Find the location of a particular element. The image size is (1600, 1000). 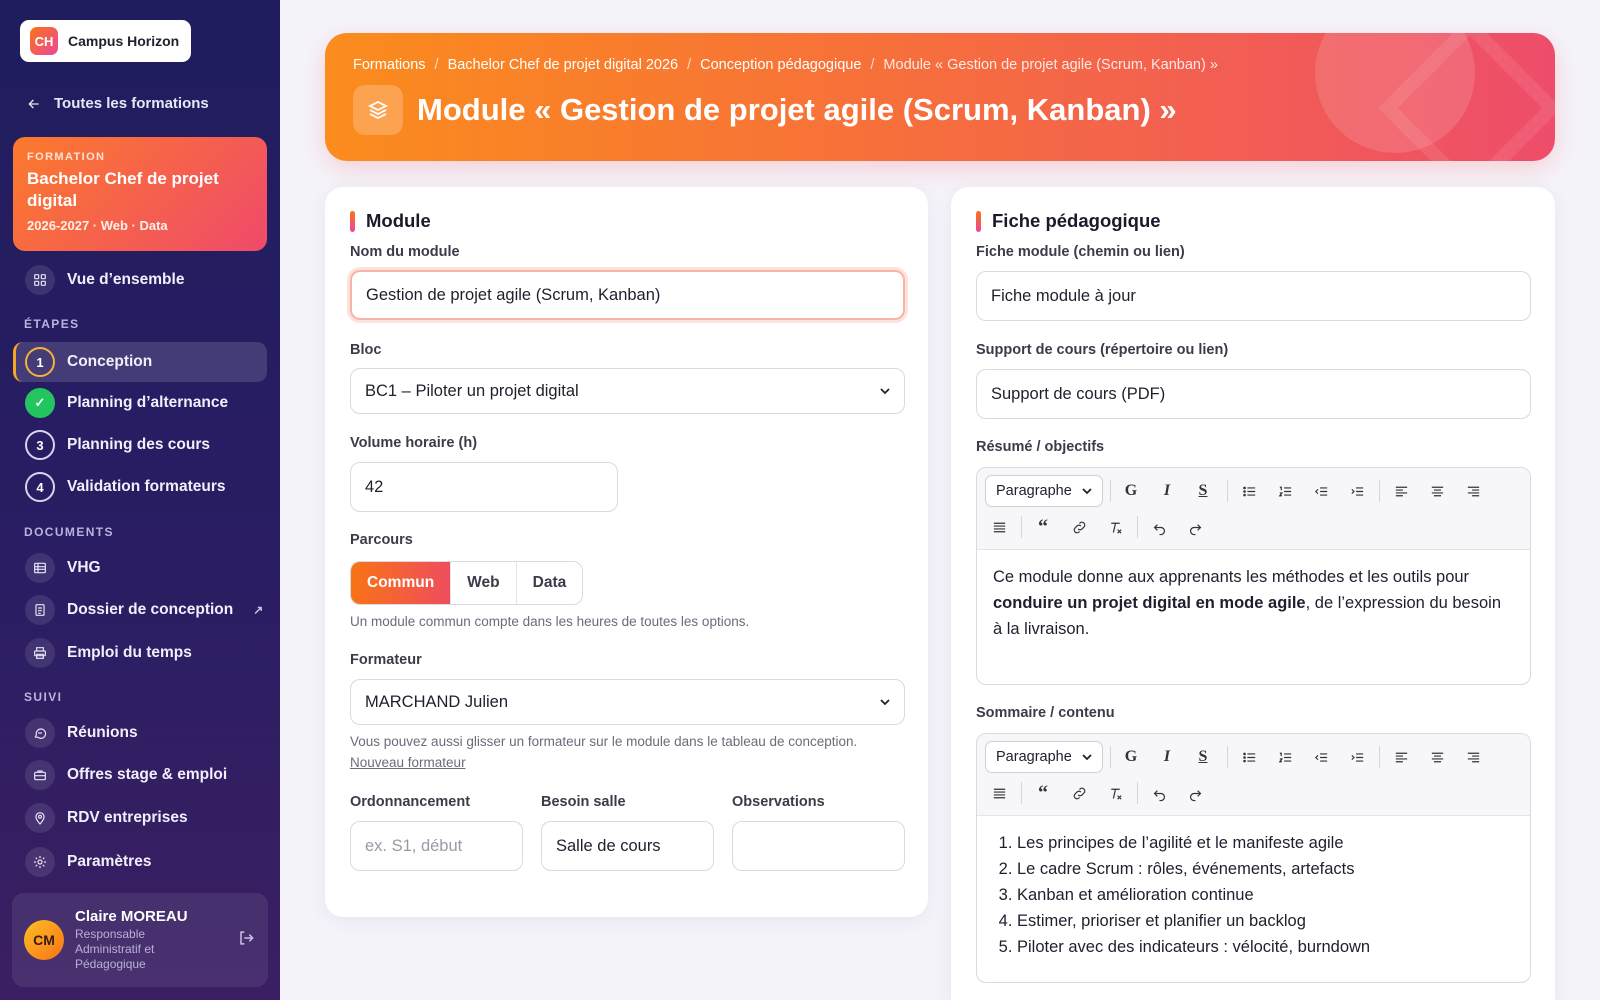

card-title-text: Fiche pédagogique is located at coordinates (1076, 220).